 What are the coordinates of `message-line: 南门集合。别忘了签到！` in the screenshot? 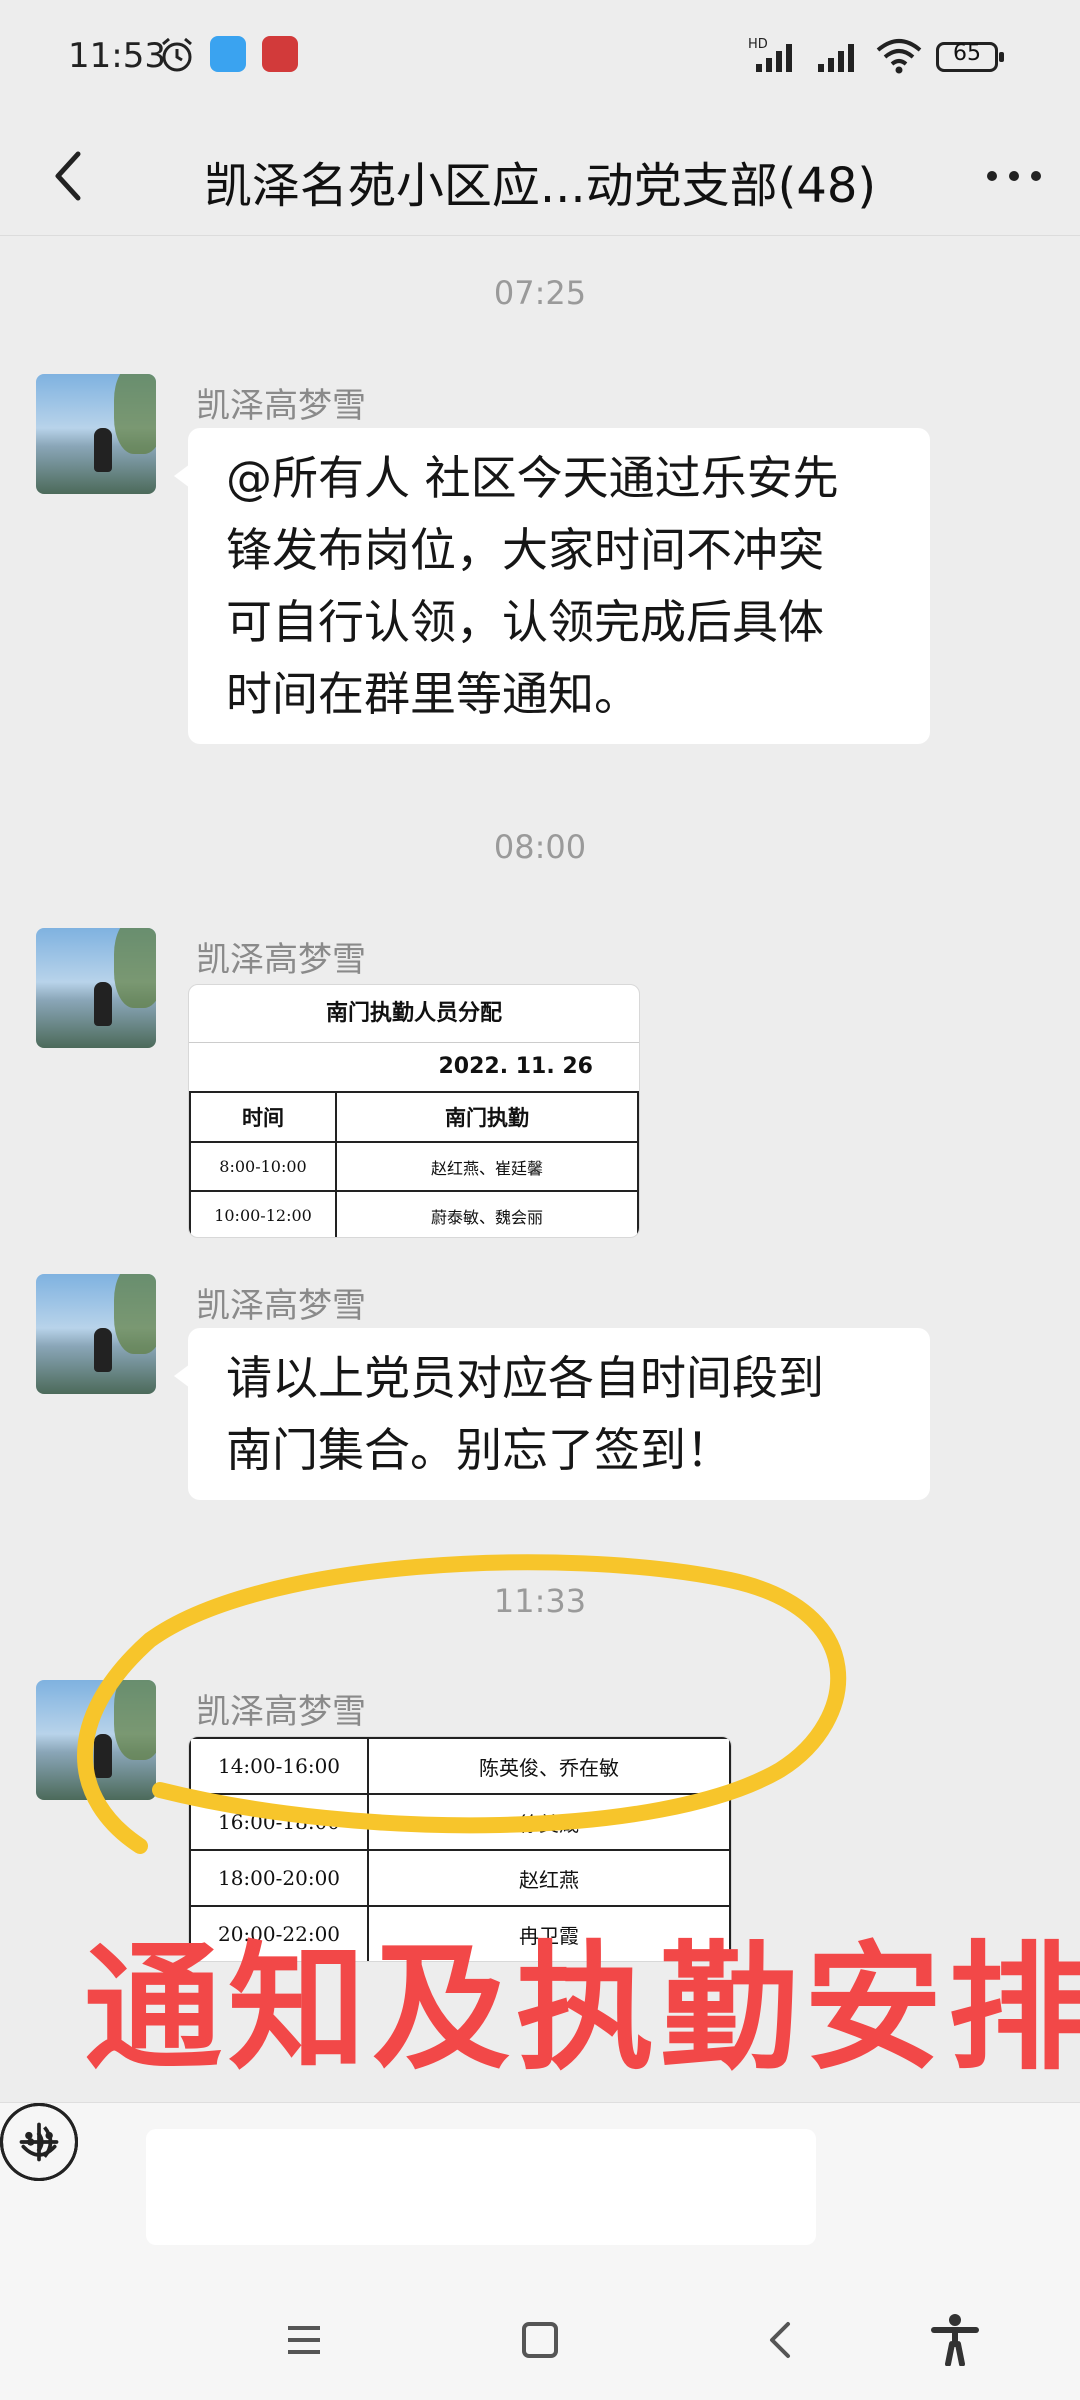 It's located at (479, 1450).